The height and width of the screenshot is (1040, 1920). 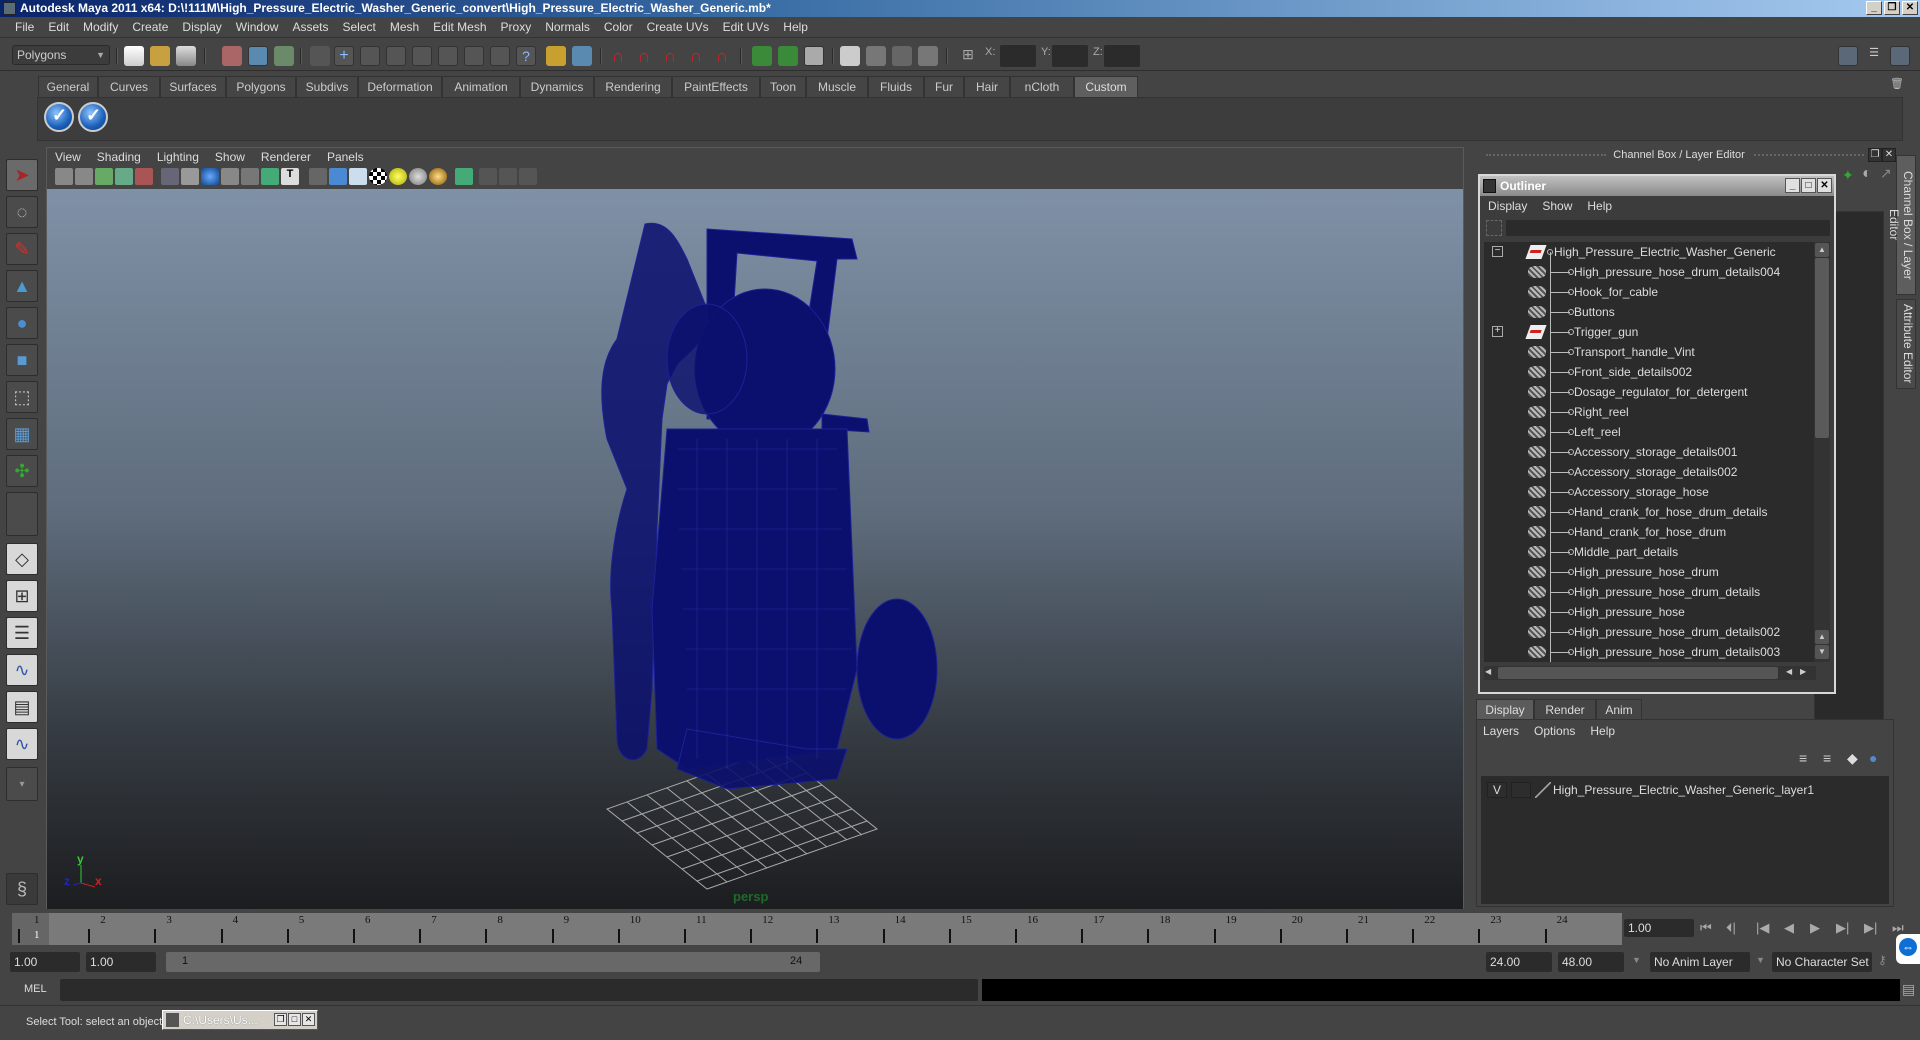 I want to click on share-icon, so click(x=528, y=176).